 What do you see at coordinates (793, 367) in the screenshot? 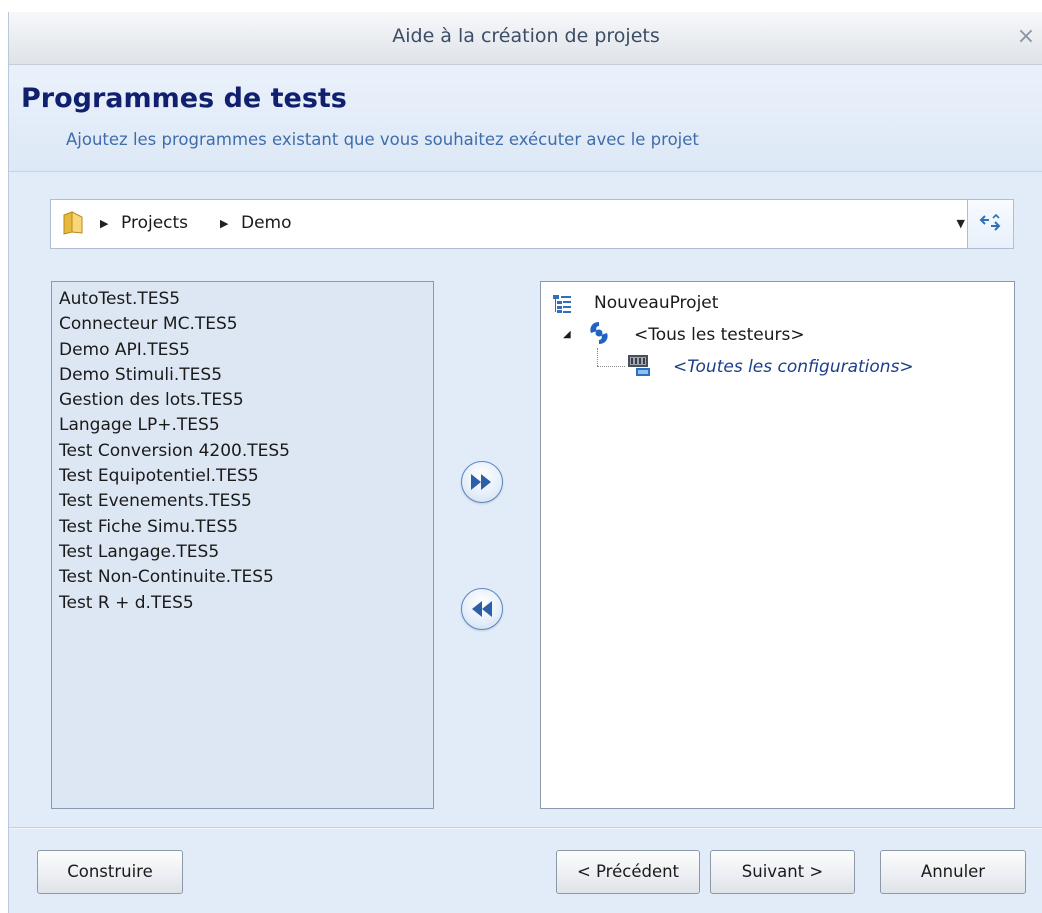
I see `tree-node-configuration: <Toutes les configurations>` at bounding box center [793, 367].